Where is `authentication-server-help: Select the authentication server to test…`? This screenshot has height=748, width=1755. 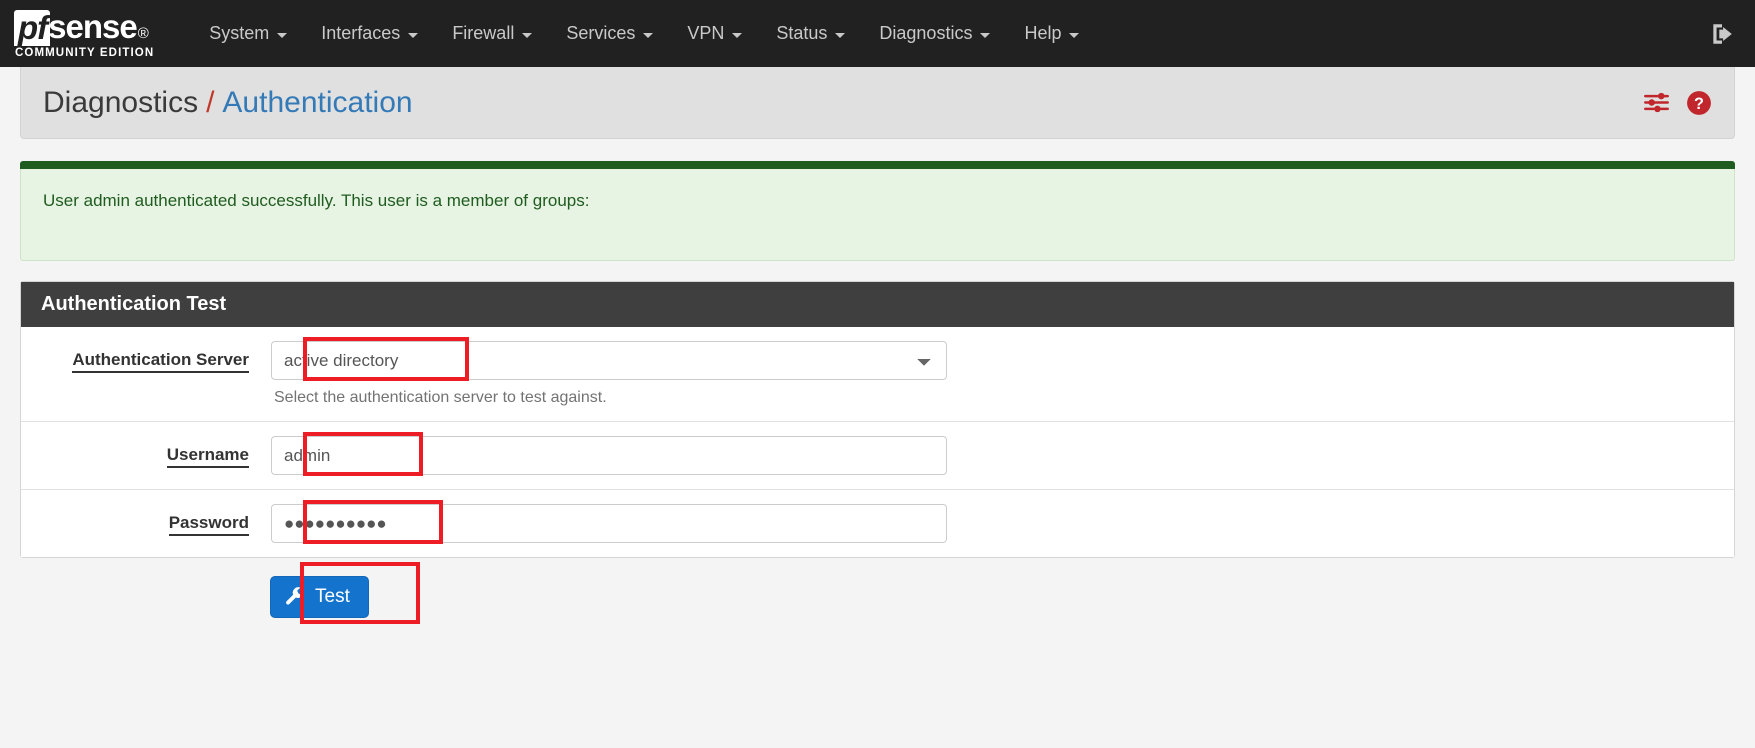
authentication-server-help: Select the authentication server to test… is located at coordinates (440, 397).